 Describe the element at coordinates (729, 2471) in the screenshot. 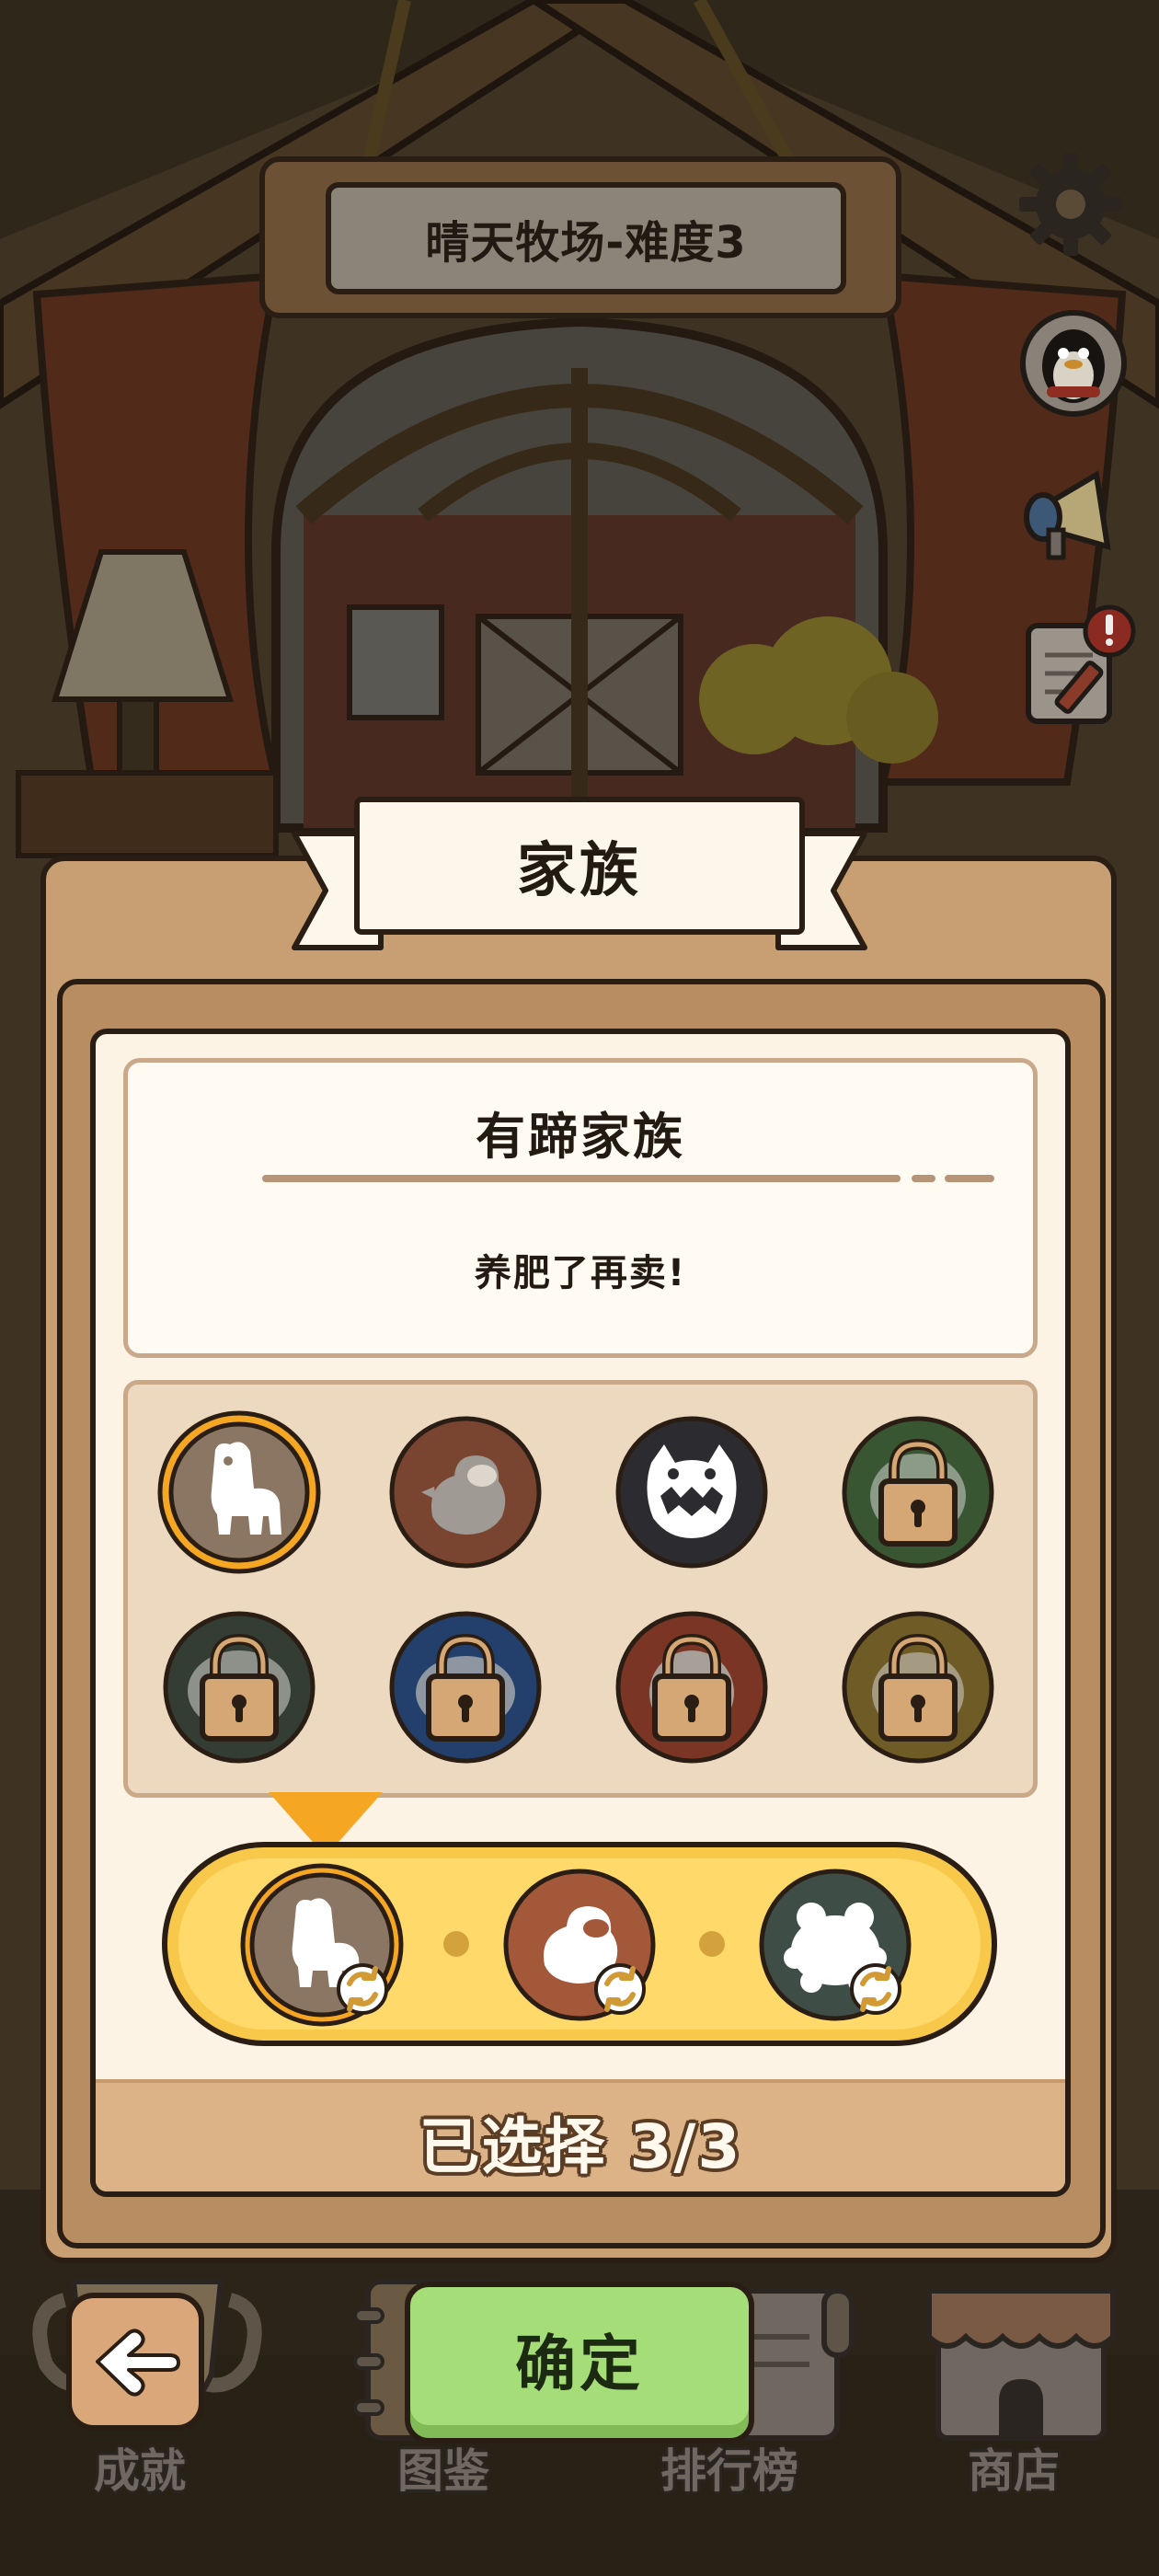

I see `nav-leaderboard-label: 排行榜` at that location.